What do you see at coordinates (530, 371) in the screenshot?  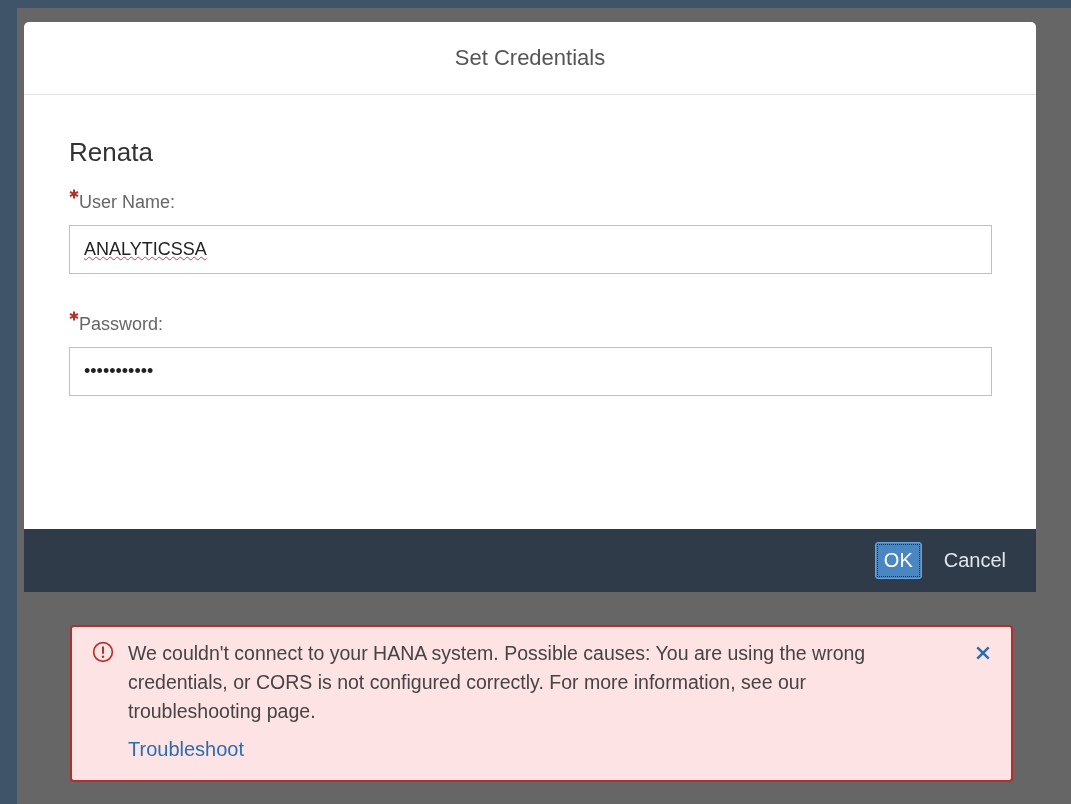 I see `input-field: •••••••••••` at bounding box center [530, 371].